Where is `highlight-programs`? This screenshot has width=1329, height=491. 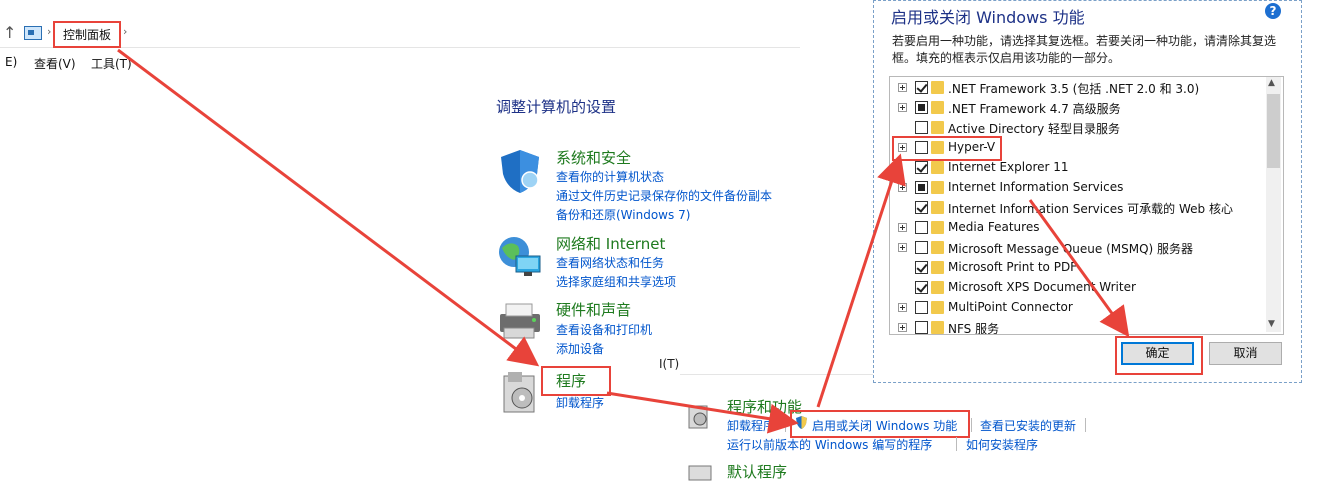 highlight-programs is located at coordinates (576, 381).